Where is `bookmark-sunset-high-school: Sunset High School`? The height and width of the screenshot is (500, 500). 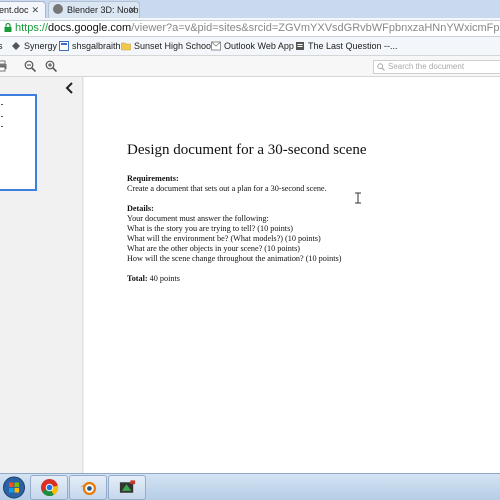
bookmark-sunset-high-school: Sunset High School is located at coordinates (167, 46).